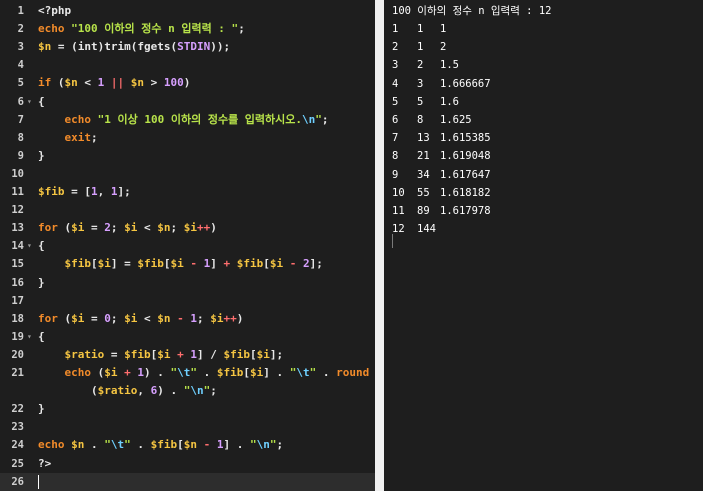 The image size is (703, 491). What do you see at coordinates (443, 29) in the screenshot?
I see `output-ratio: 1` at bounding box center [443, 29].